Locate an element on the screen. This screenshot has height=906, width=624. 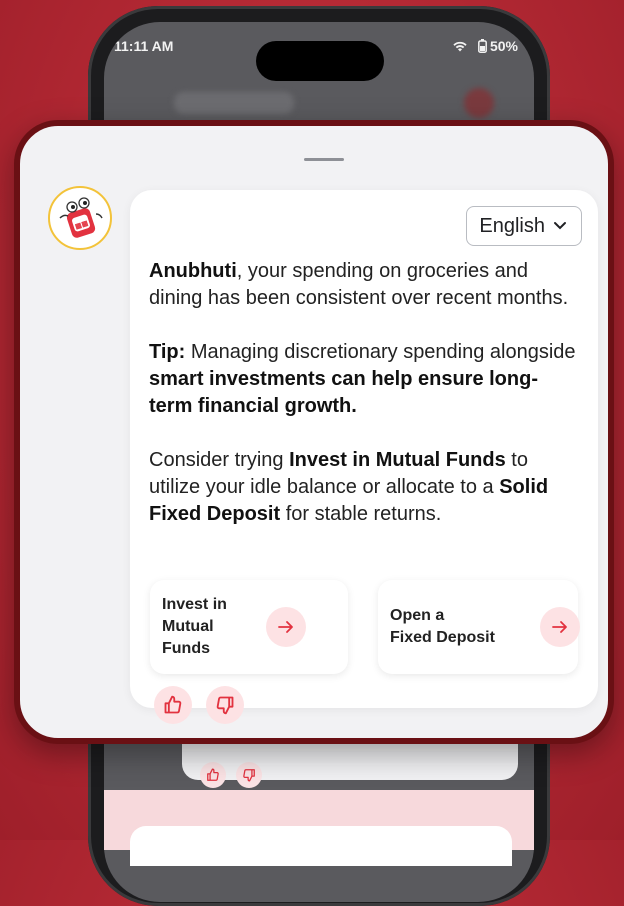
thumbs-down-button is located at coordinates (225, 705).